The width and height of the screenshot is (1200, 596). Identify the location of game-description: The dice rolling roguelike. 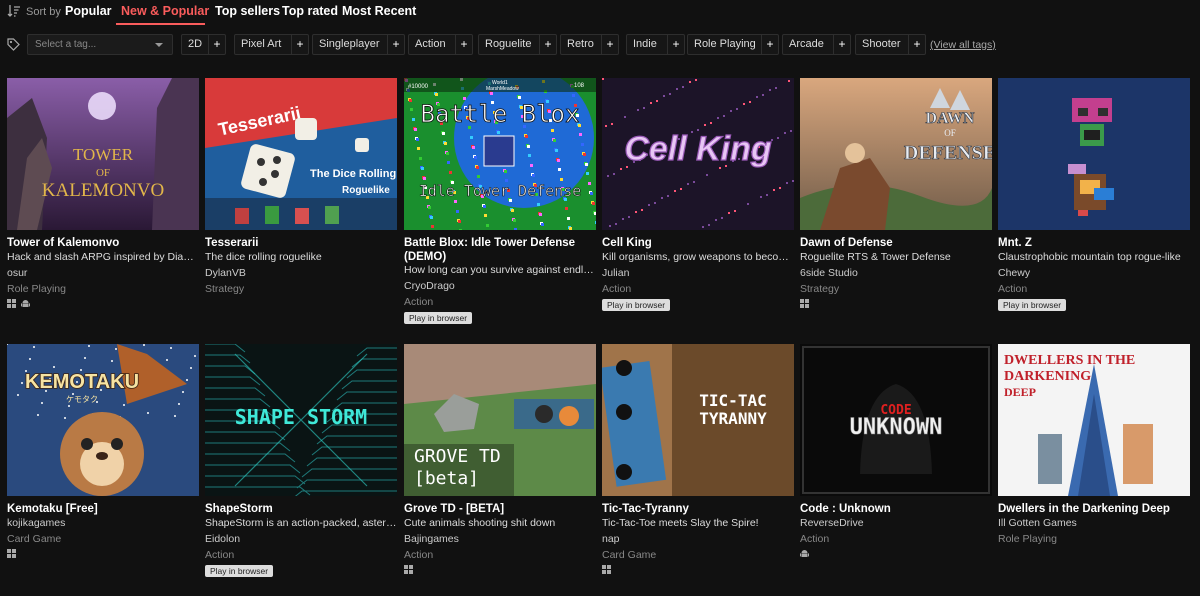
(263, 257).